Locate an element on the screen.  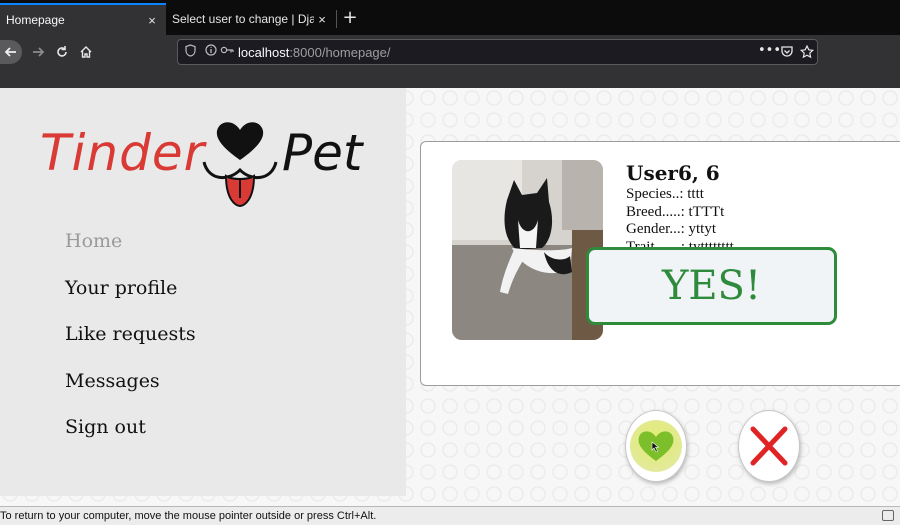
new-tab-button: + is located at coordinates (350, 18).